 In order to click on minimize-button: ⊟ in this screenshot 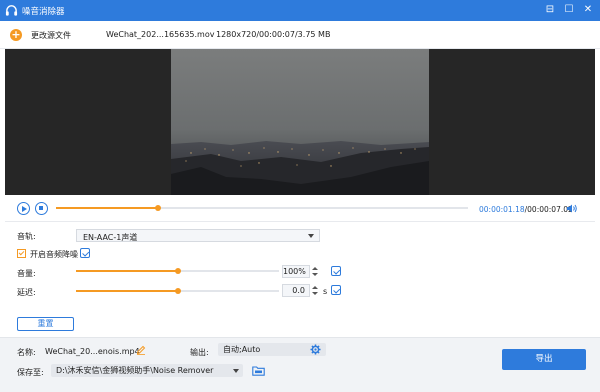, I will do `click(550, 10)`.